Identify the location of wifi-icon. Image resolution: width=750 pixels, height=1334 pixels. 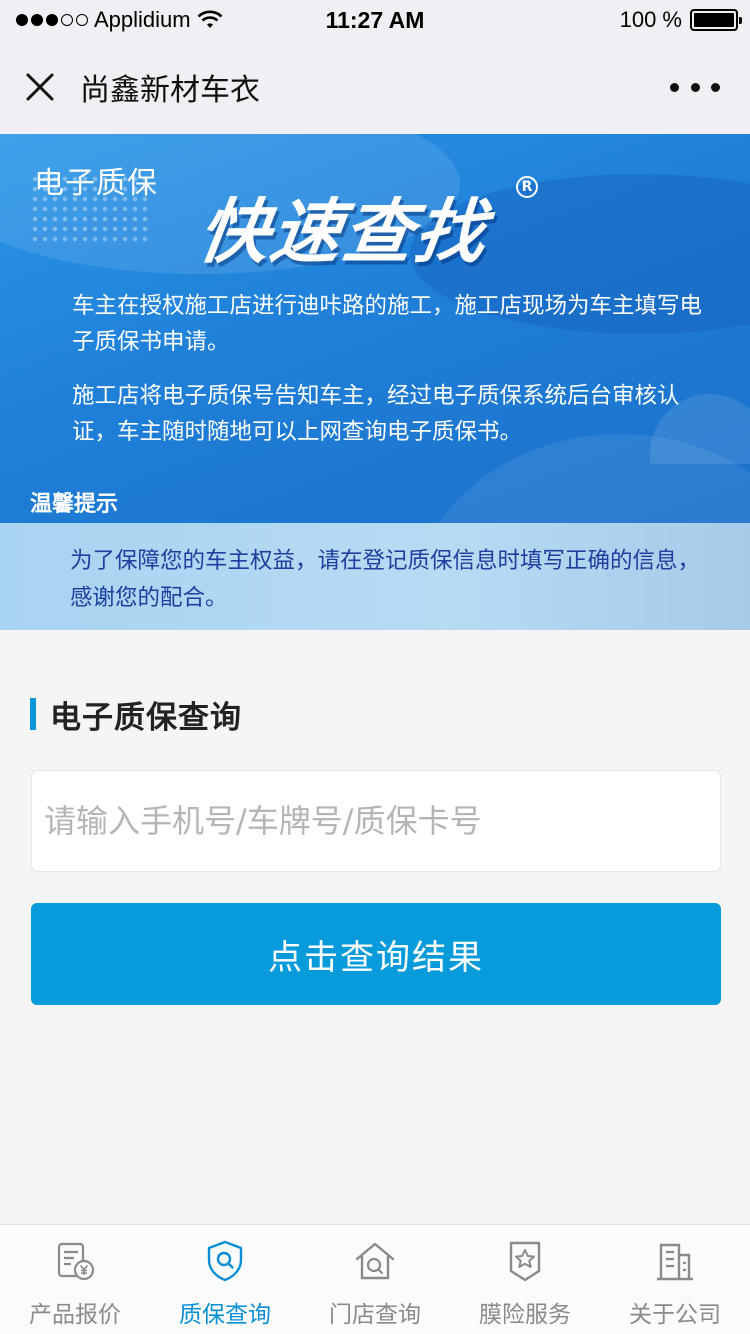
(210, 19).